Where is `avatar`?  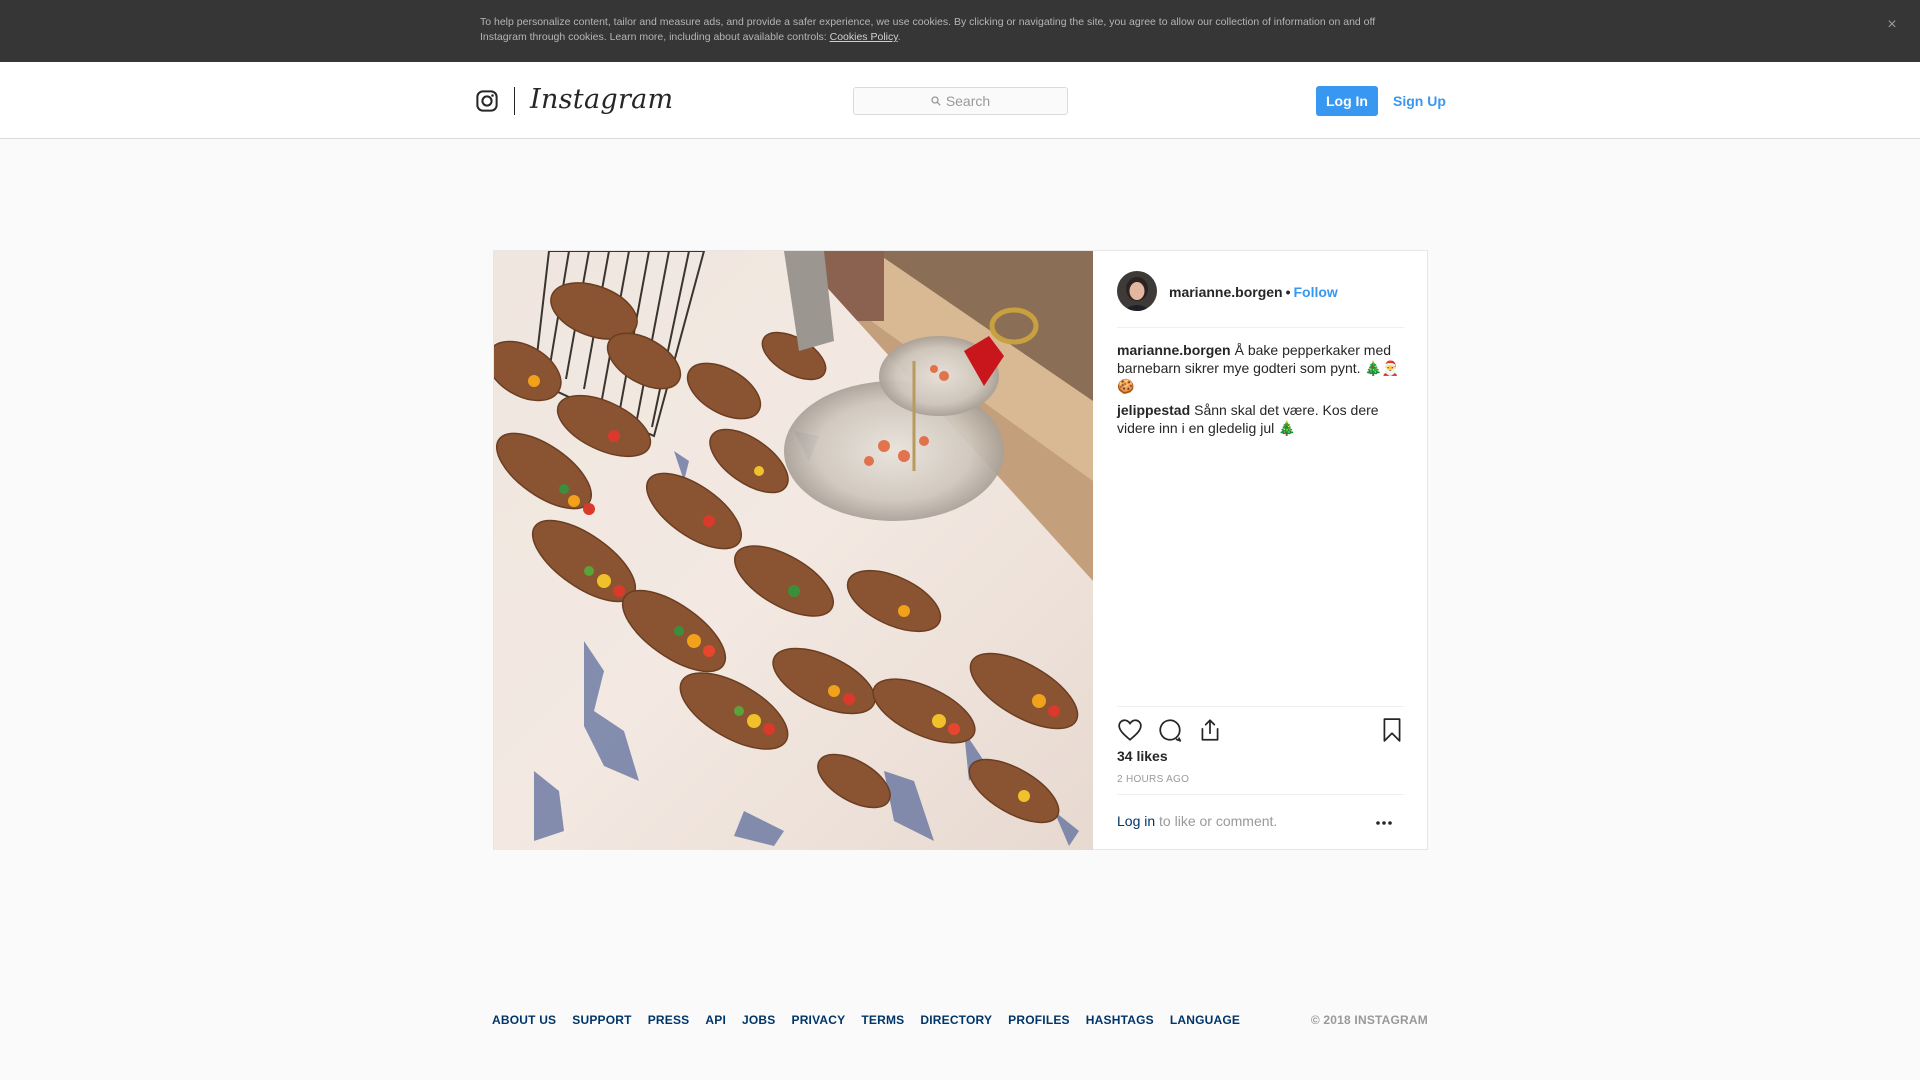 avatar is located at coordinates (1137, 291).